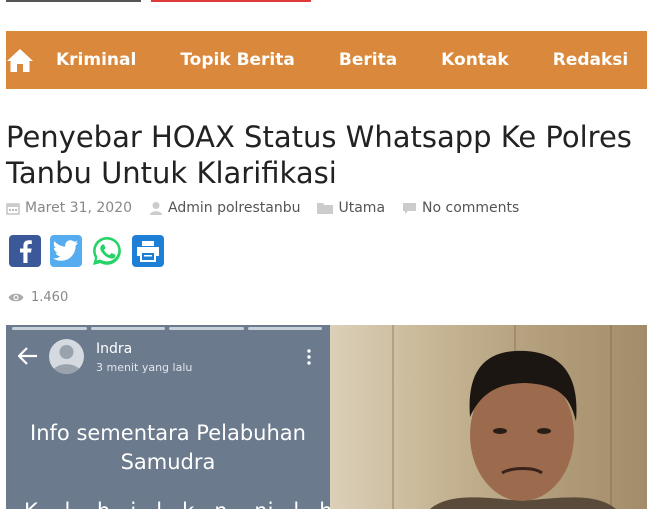 The width and height of the screenshot is (647, 509). I want to click on contact-avatar, so click(66, 356).